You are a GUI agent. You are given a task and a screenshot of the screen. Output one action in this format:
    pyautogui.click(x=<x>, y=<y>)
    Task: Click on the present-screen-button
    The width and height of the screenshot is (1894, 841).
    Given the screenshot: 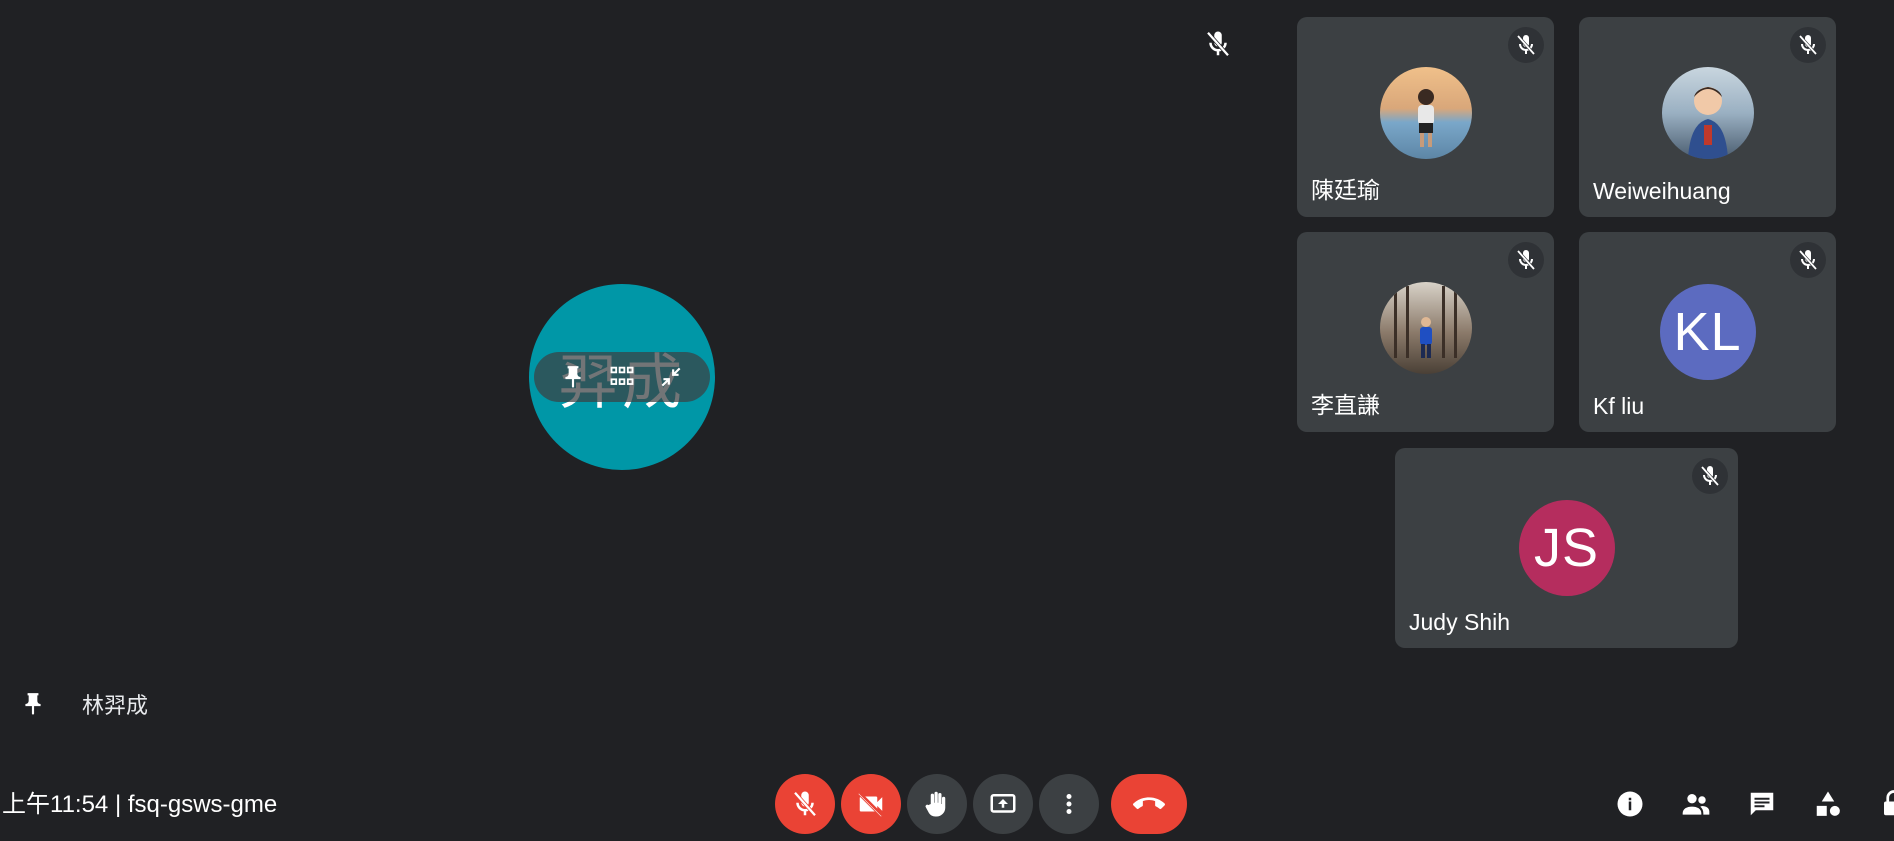 What is the action you would take?
    pyautogui.click(x=1003, y=804)
    